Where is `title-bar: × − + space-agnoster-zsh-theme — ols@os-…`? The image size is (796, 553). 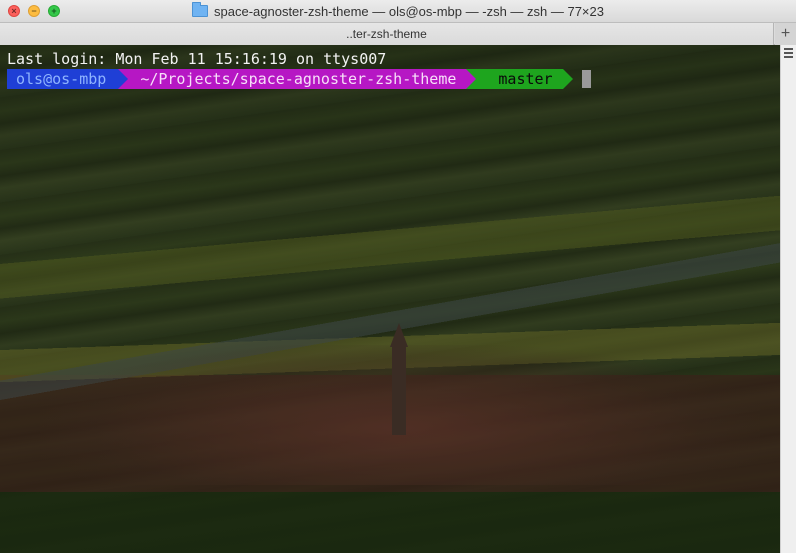
title-bar: × − + space-agnoster-zsh-theme — ols@os-… is located at coordinates (398, 11).